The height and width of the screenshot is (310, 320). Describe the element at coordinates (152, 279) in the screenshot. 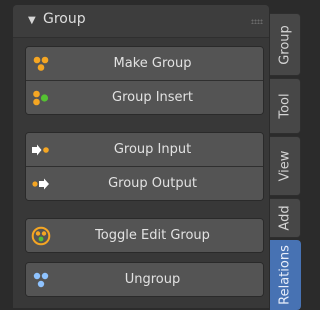

I see `ungroup-label: Ungroup` at that location.